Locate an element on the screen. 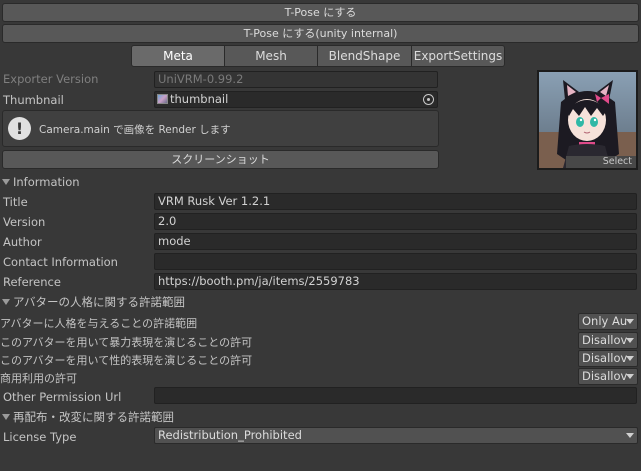  other-url-label: Other Permission Url is located at coordinates (62, 397).